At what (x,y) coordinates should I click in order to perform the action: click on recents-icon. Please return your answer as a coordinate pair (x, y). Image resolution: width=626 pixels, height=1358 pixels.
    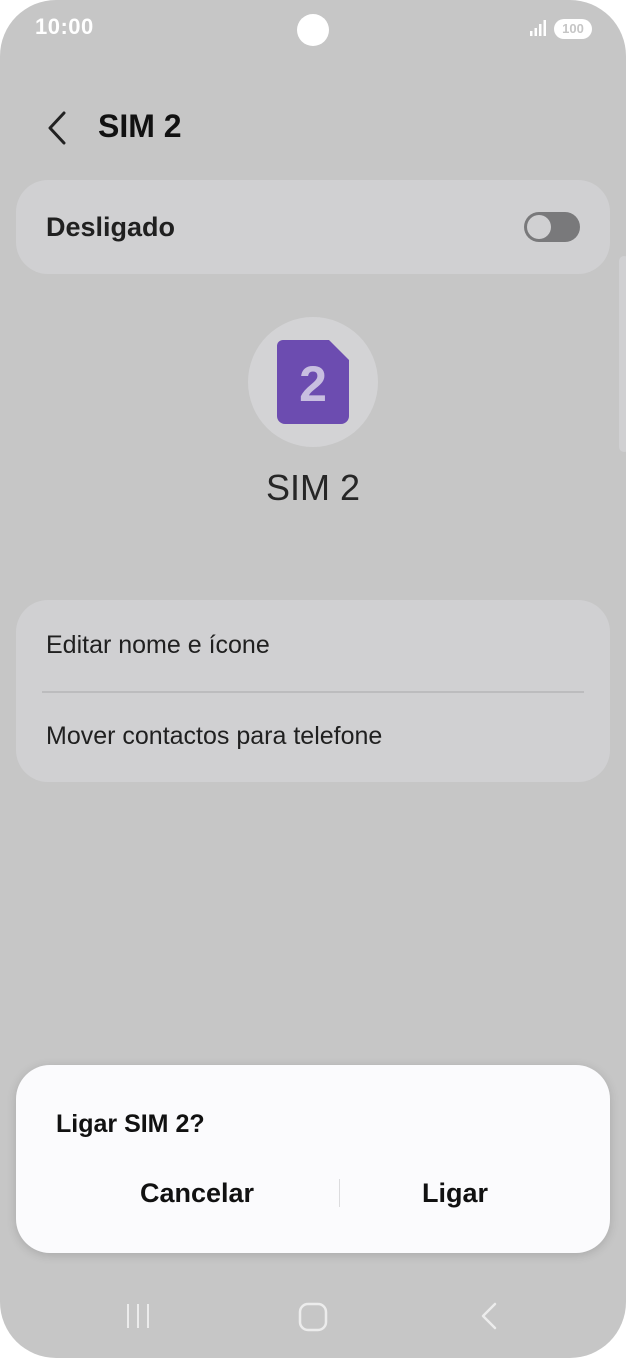
    Looking at the image, I should click on (138, 1316).